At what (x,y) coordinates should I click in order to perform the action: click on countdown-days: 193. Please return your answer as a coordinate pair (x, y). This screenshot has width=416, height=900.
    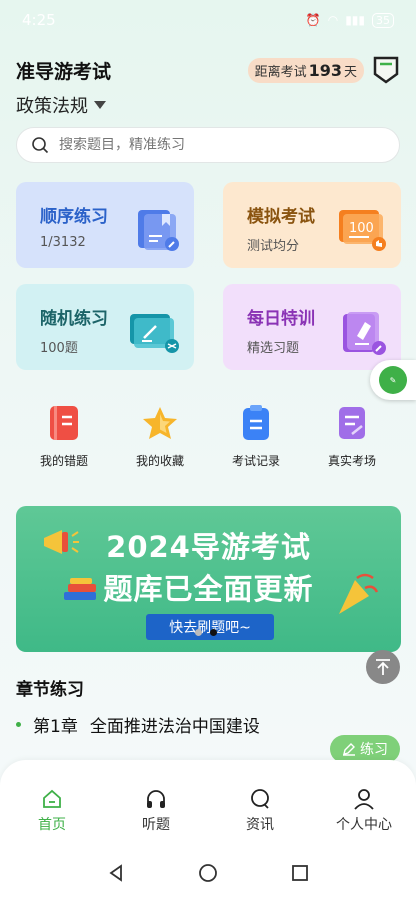
    Looking at the image, I should click on (325, 70).